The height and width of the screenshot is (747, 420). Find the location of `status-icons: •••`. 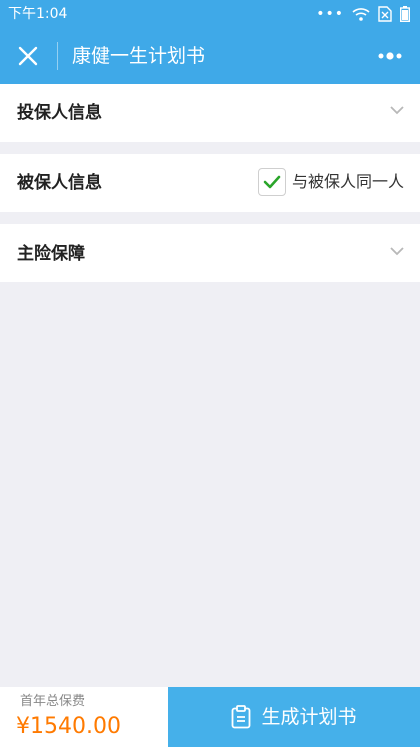

status-icons: ••• is located at coordinates (363, 14).